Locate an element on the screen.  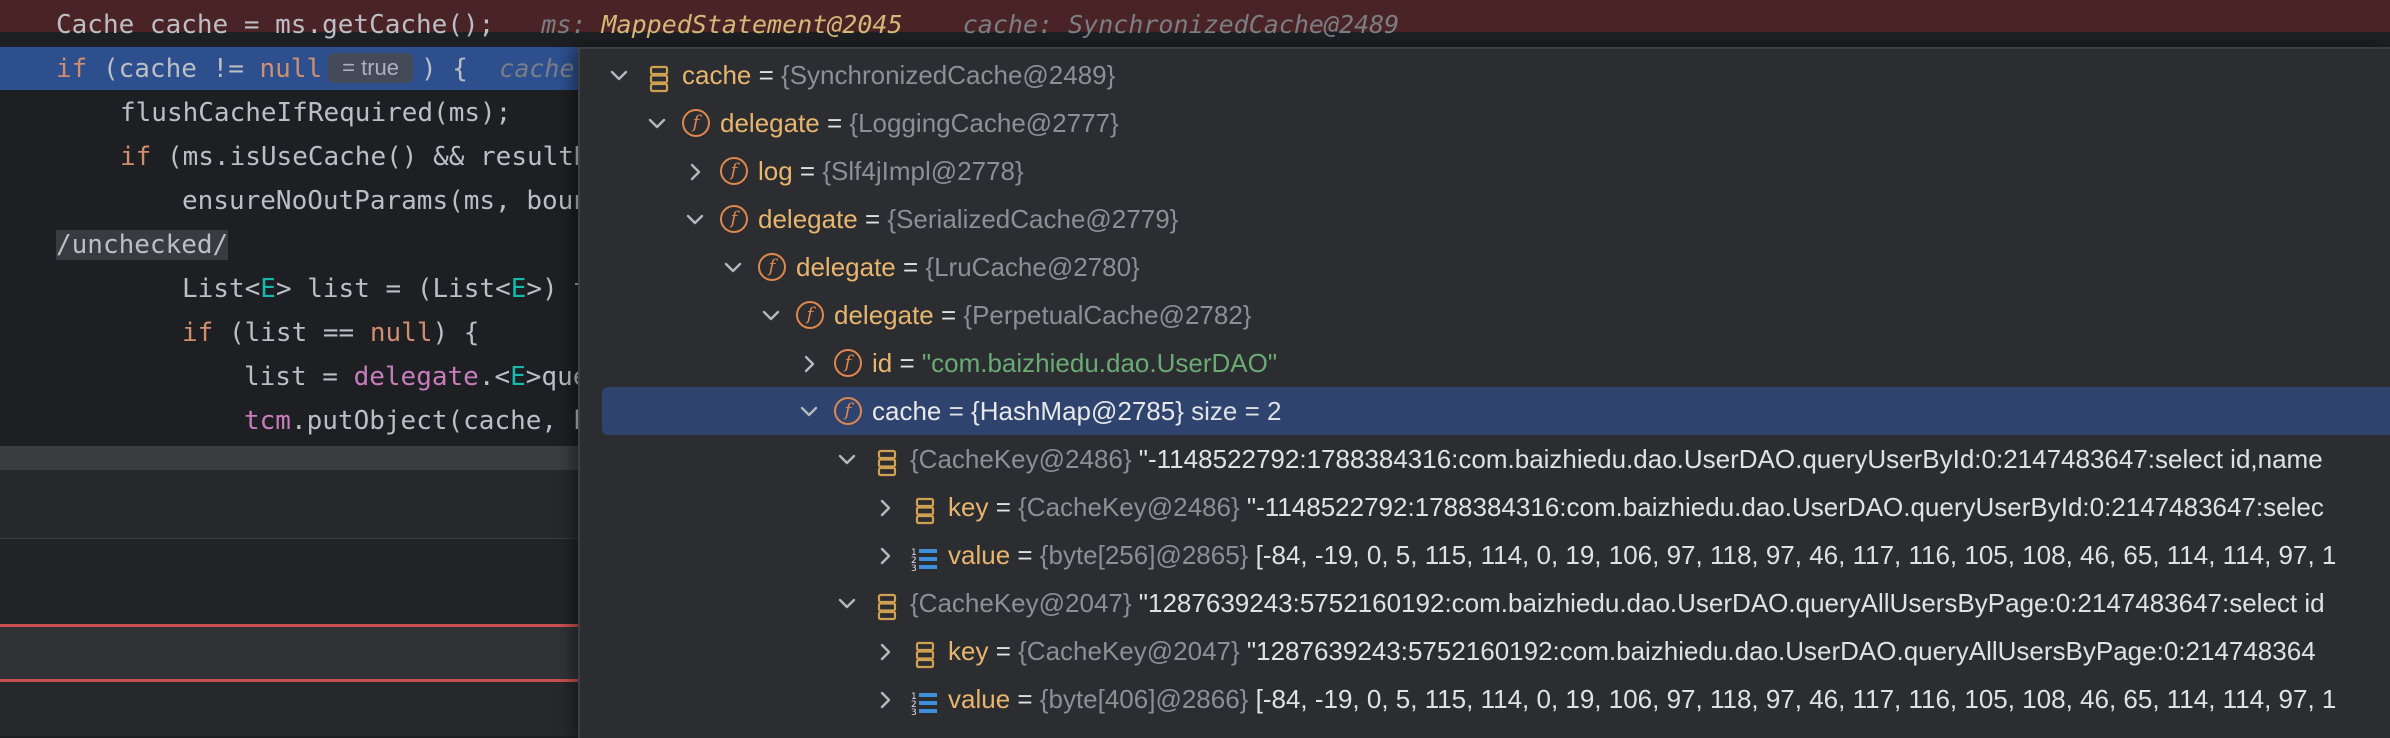
node-type: {byte[256]@2865} is located at coordinates (1144, 555).